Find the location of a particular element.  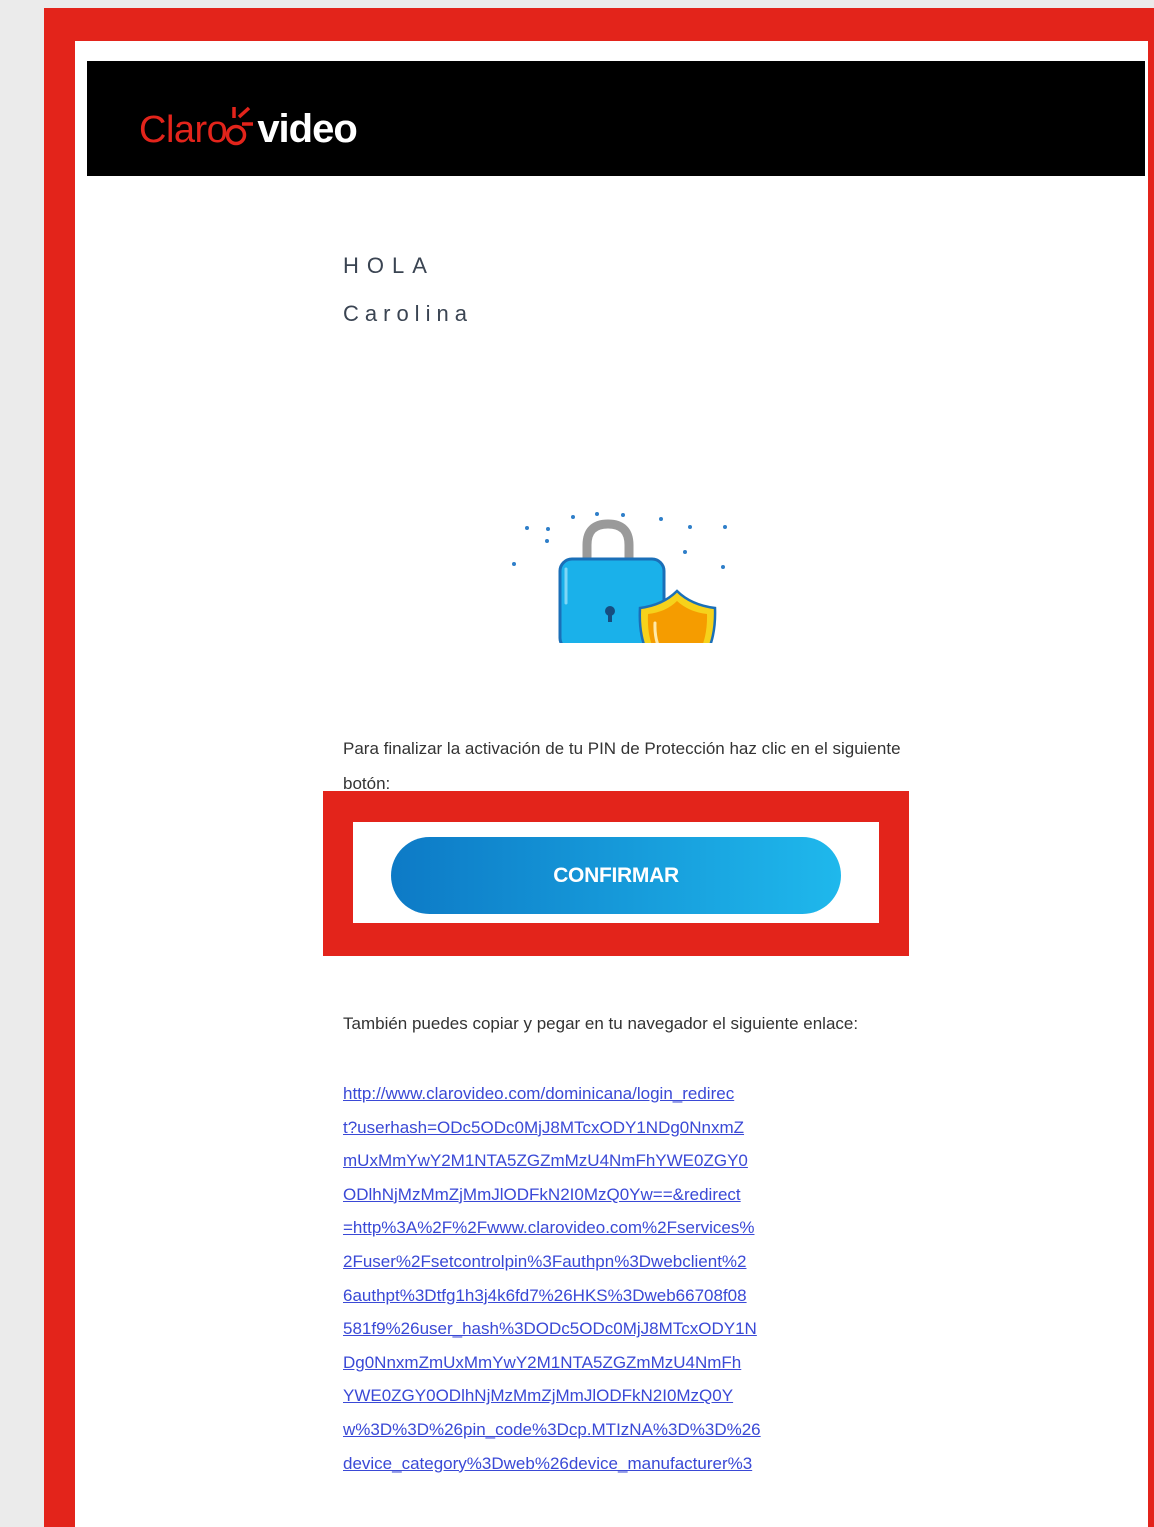

greeting-hello: HOLA is located at coordinates (389, 265).